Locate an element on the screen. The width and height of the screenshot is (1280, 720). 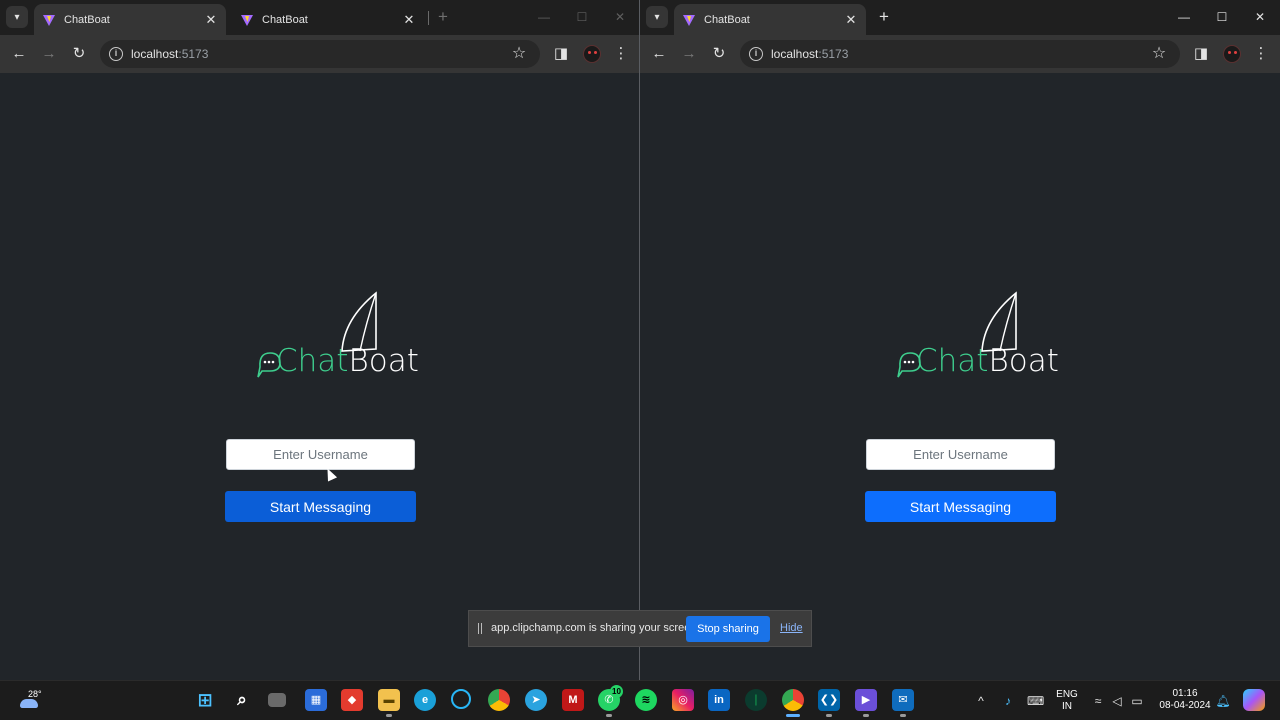
whatsapp-badge: 10 is located at coordinates (616, 691).